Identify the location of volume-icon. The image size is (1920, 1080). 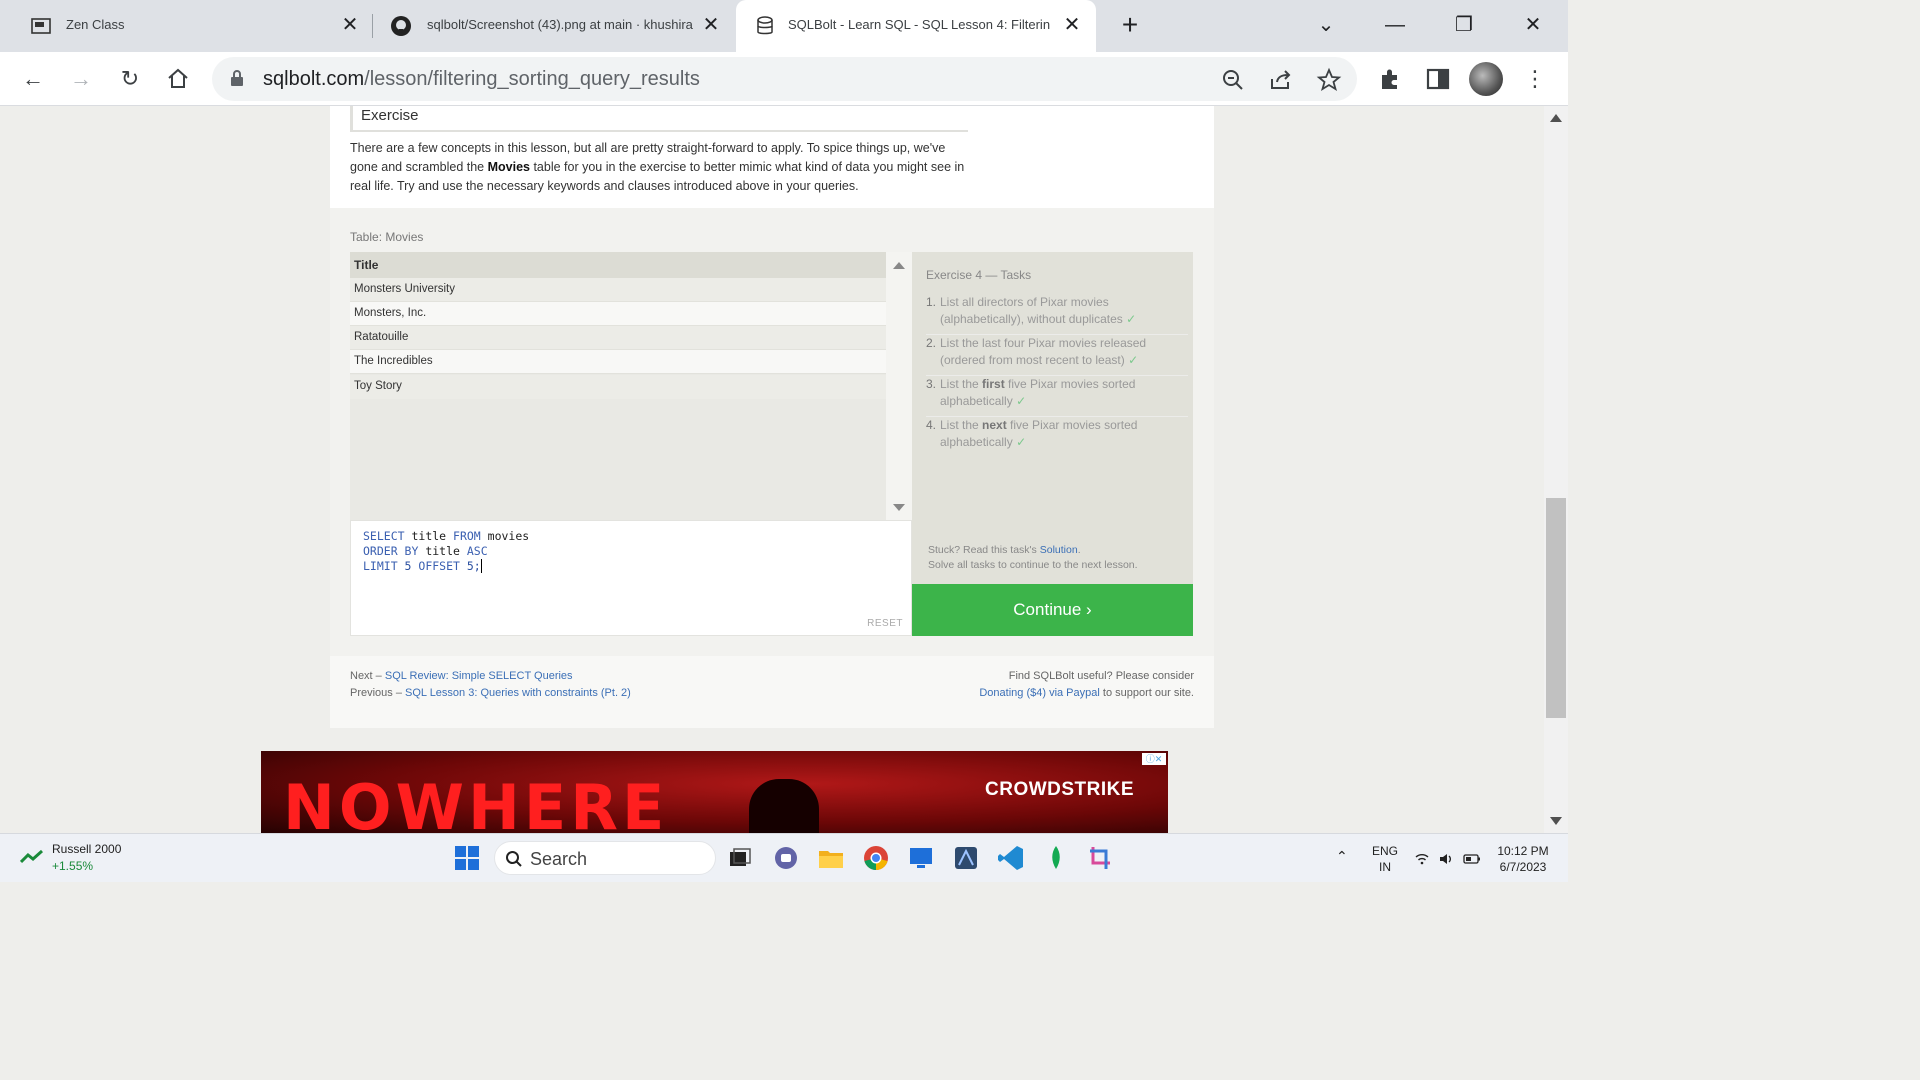
(1446, 859).